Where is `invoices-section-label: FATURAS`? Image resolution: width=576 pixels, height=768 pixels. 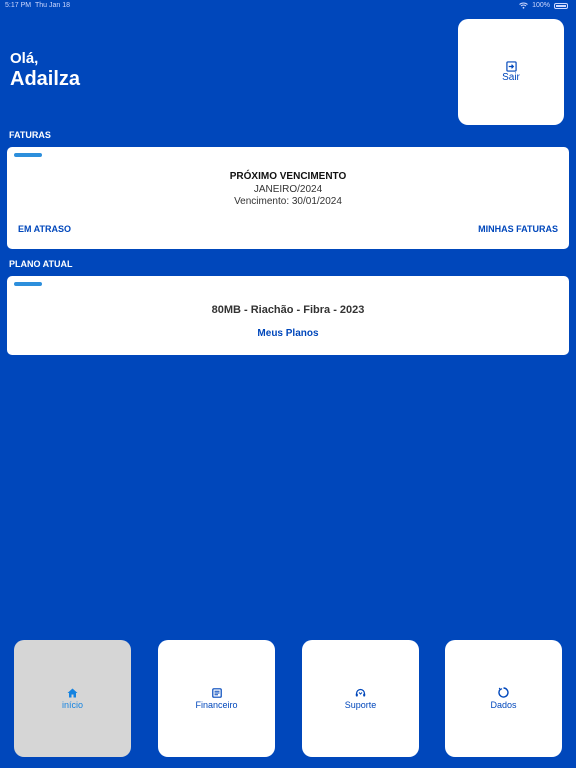
invoices-section-label: FATURAS is located at coordinates (30, 135).